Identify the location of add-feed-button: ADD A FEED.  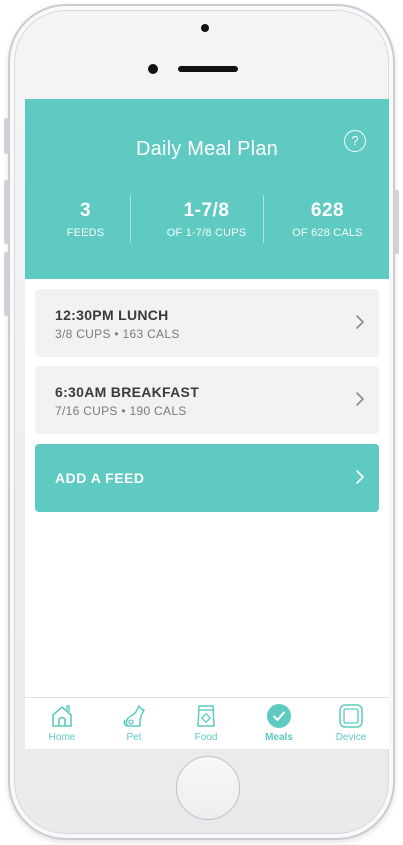
(207, 478).